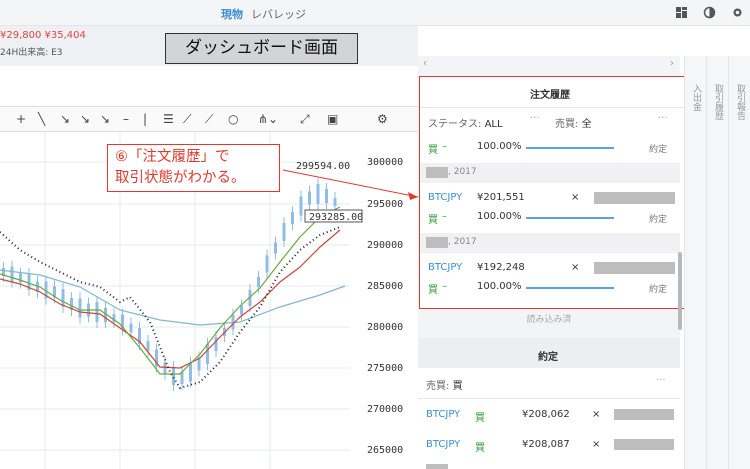  I want to click on exec-price: ¥208,087, so click(546, 444).